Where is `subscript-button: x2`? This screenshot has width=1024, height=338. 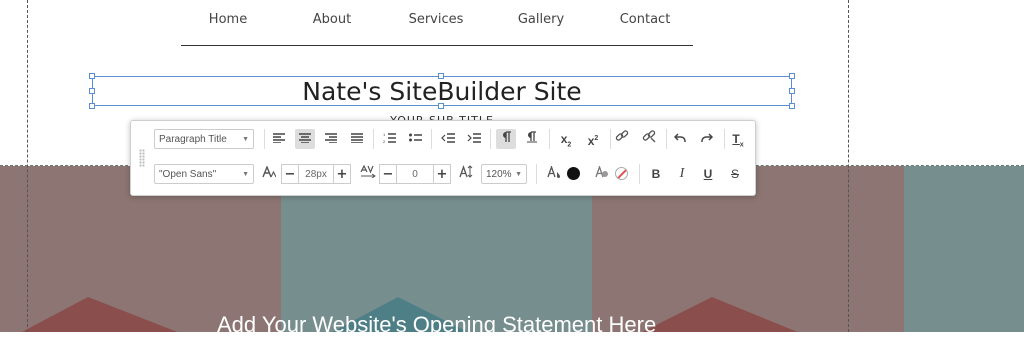
subscript-button: x2 is located at coordinates (566, 139).